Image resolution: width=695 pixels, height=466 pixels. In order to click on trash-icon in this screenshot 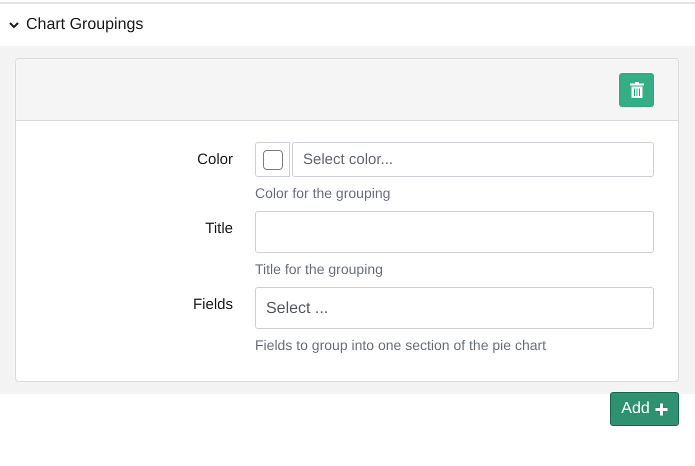, I will do `click(637, 90)`.